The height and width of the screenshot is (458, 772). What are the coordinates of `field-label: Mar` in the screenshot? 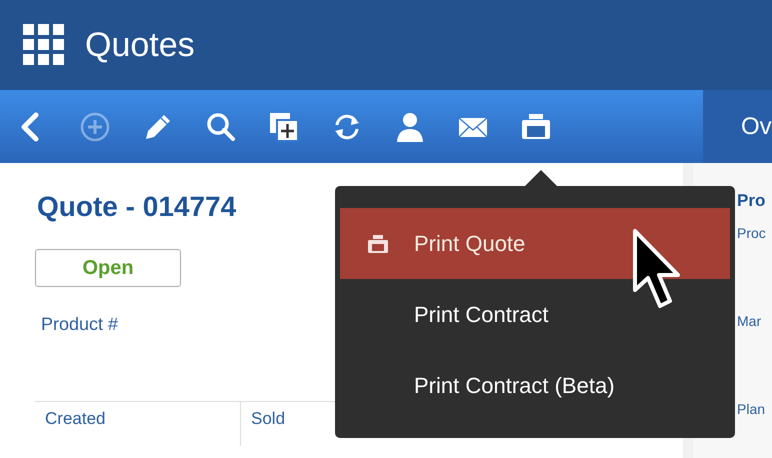 It's located at (749, 321).